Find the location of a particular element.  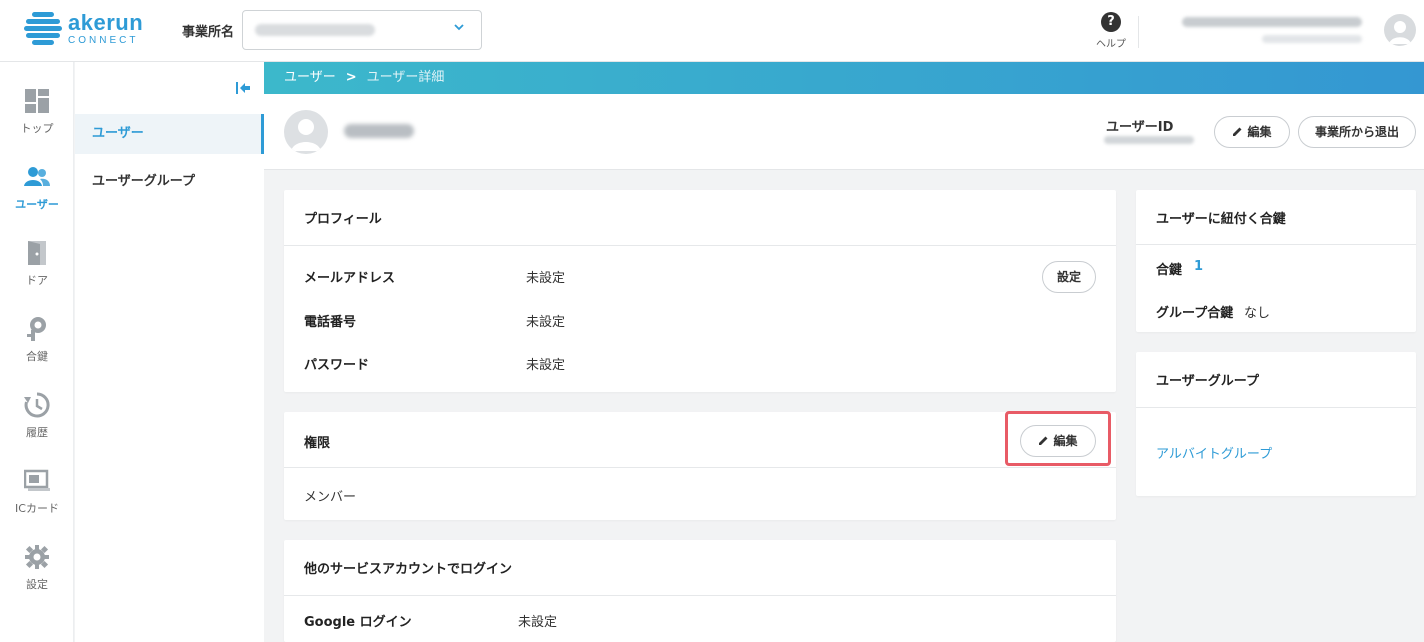

user-name-redacted is located at coordinates (379, 131).